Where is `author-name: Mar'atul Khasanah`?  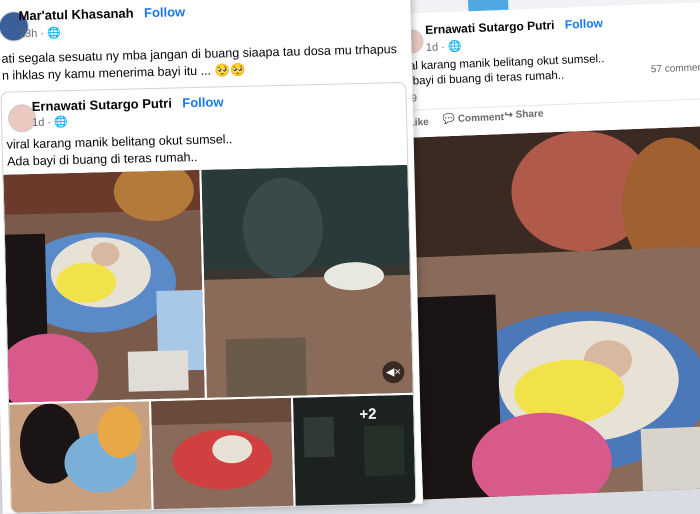 author-name: Mar'atul Khasanah is located at coordinates (75, 14).